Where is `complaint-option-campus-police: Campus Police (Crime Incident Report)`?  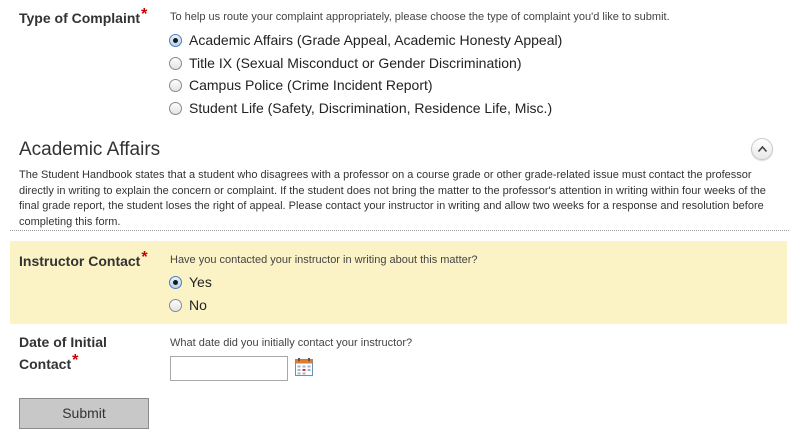 complaint-option-campus-police: Campus Police (Crime Incident Report) is located at coordinates (301, 85).